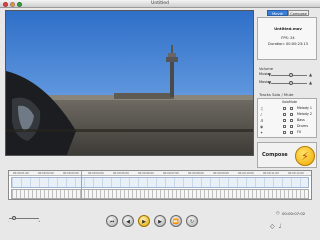  I want to click on movie-filename: Untitled.mov, so click(288, 28).